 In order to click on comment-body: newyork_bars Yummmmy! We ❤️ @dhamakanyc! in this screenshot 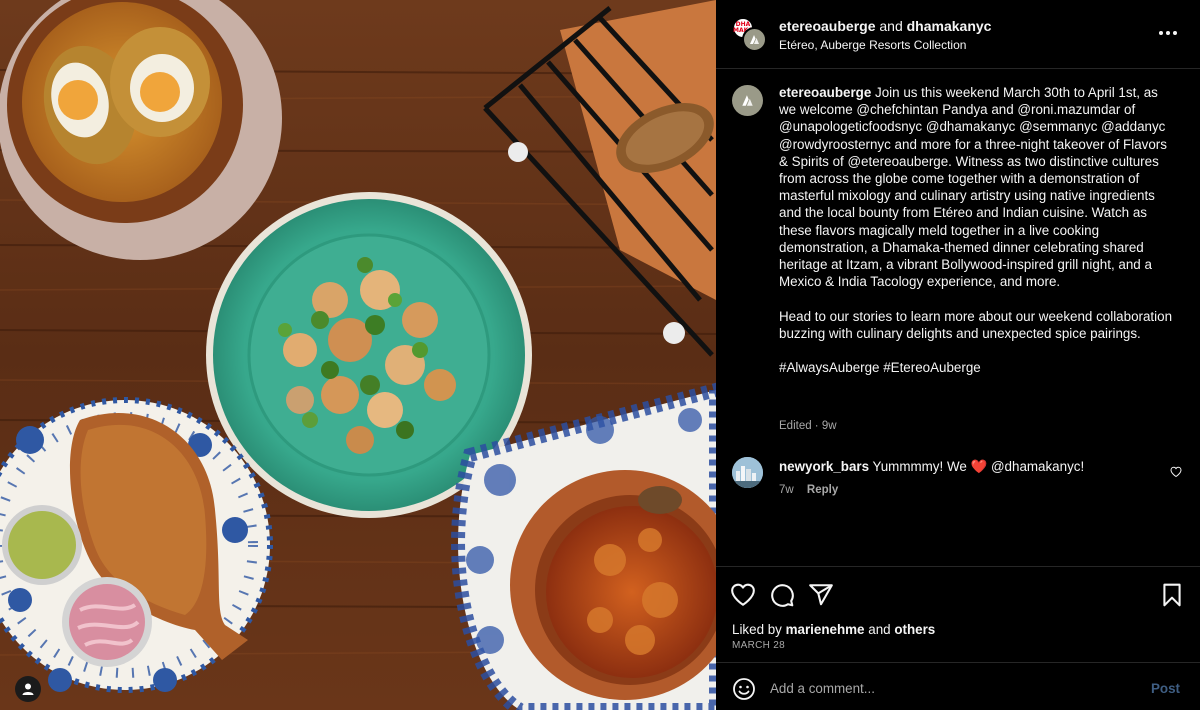, I will do `click(931, 467)`.